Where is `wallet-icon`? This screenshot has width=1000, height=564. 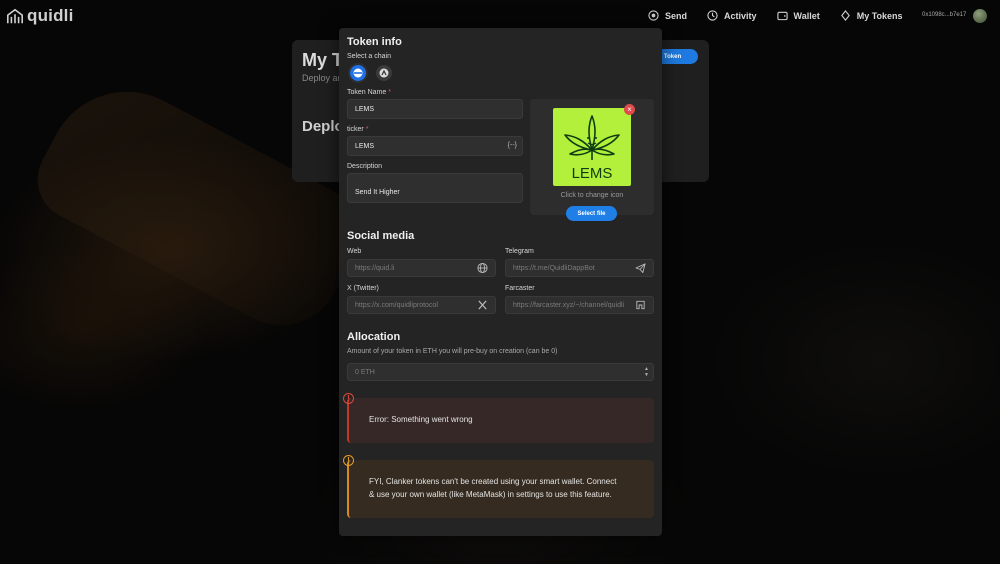 wallet-icon is located at coordinates (782, 16).